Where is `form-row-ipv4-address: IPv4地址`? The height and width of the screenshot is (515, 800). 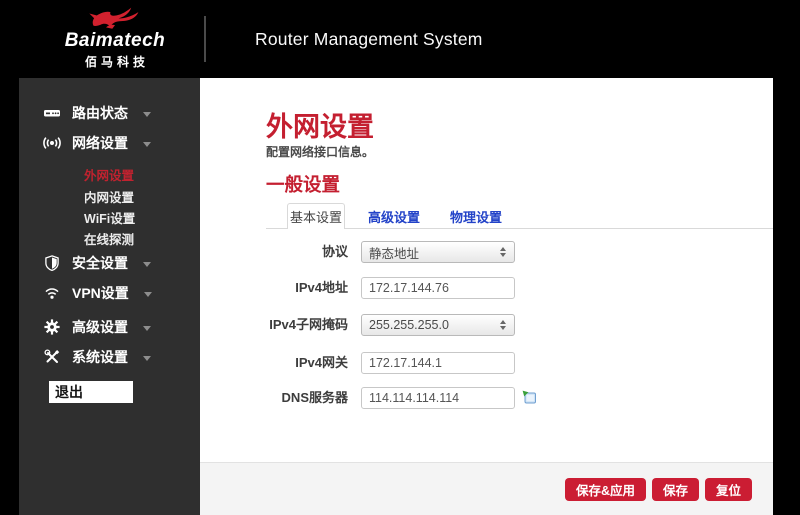 form-row-ipv4-address: IPv4地址 is located at coordinates (380, 288).